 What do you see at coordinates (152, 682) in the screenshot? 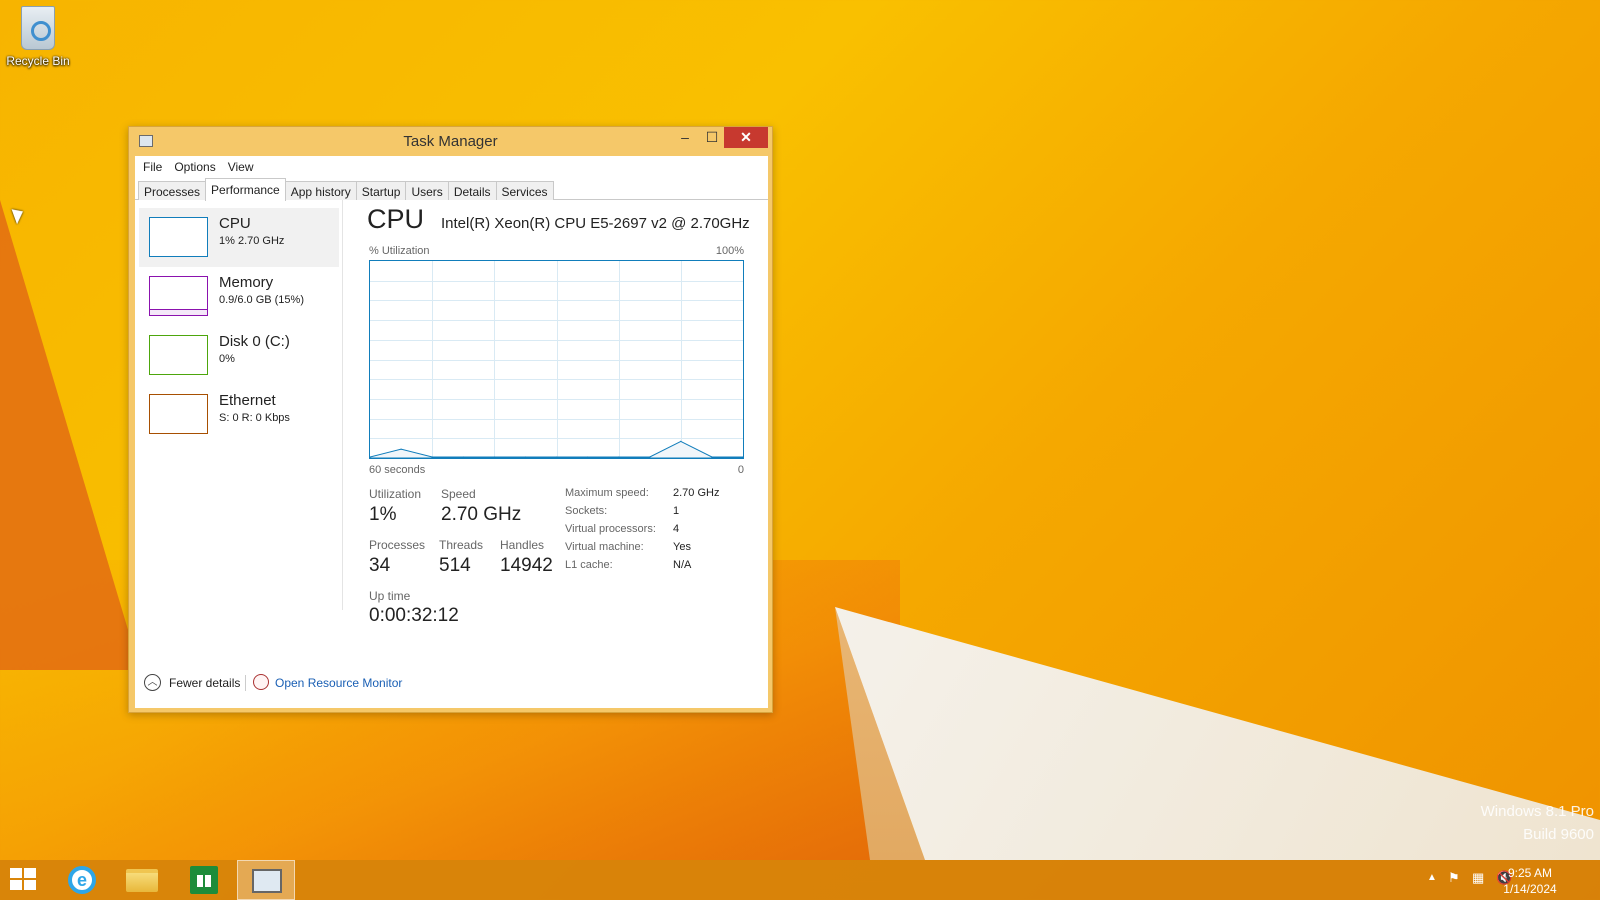
I see `chevron-up-icon: ︿` at bounding box center [152, 682].